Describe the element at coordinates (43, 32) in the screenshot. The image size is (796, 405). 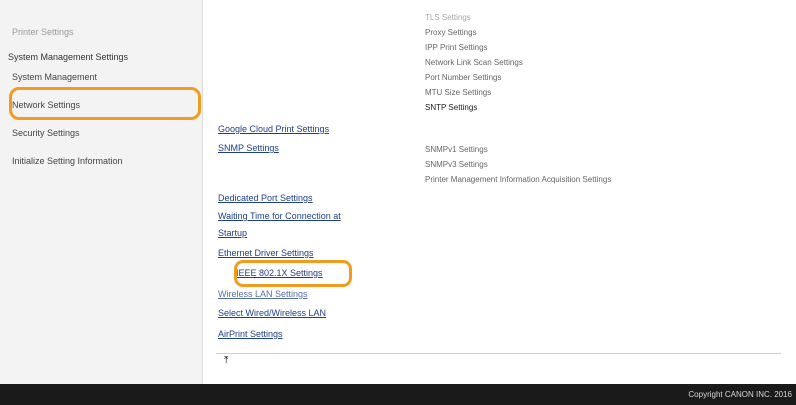
I see `sidebar-item-printer-settings: Printer Settings` at that location.